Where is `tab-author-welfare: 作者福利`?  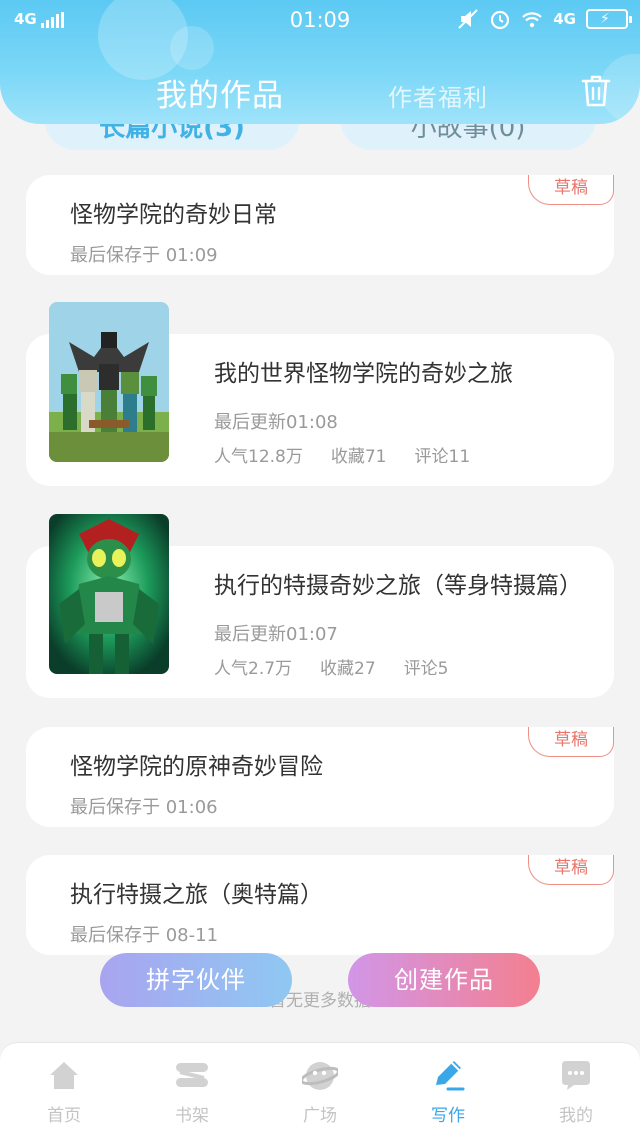 tab-author-welfare: 作者福利 is located at coordinates (438, 95).